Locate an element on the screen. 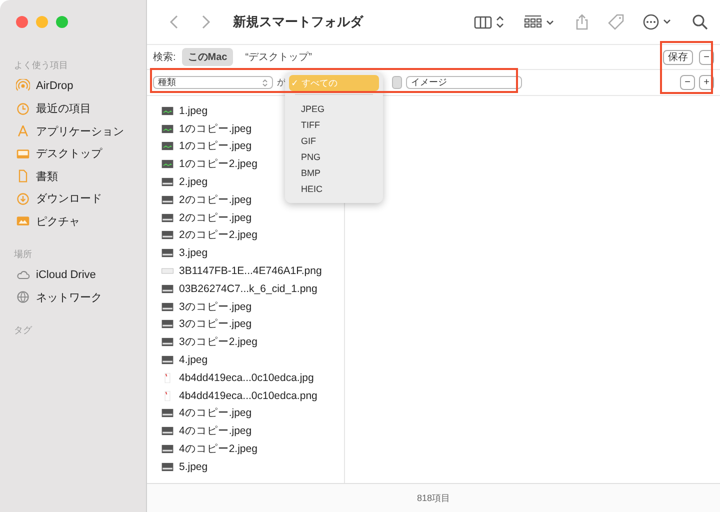  desktop-icon is located at coordinates (23, 153).